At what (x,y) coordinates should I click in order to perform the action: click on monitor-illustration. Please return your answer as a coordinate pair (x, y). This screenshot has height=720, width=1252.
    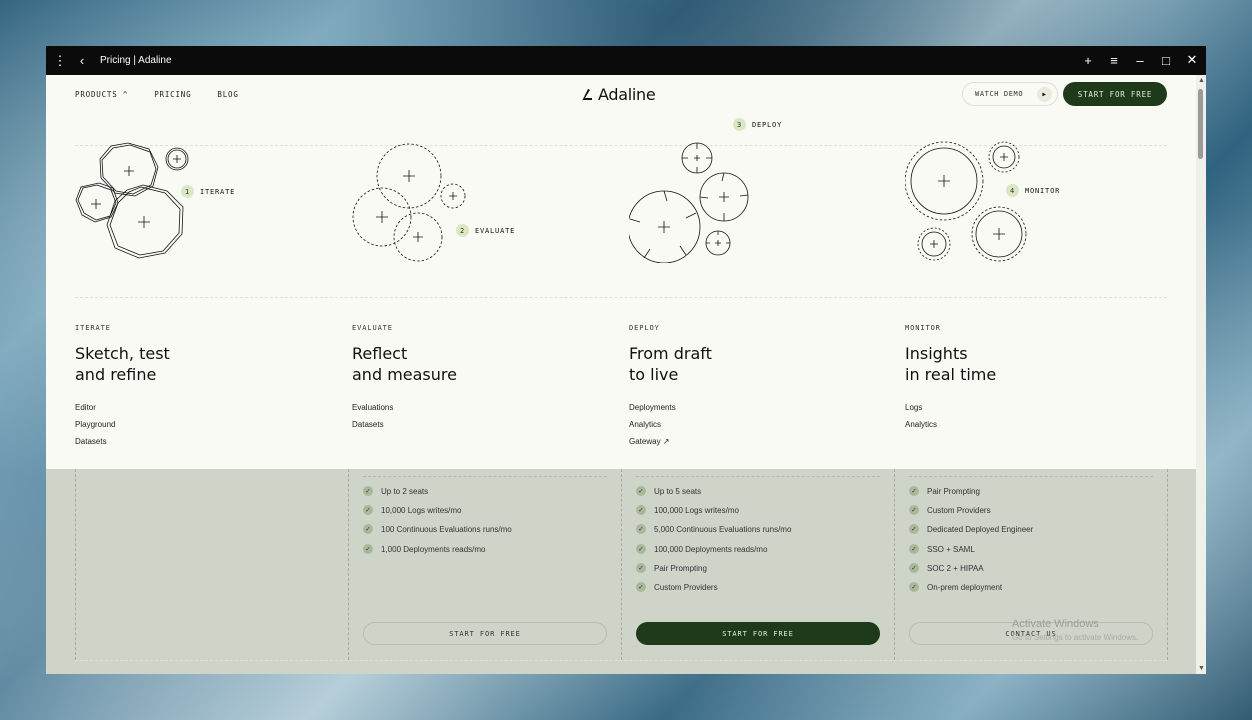
    Looking at the image, I should click on (966, 201).